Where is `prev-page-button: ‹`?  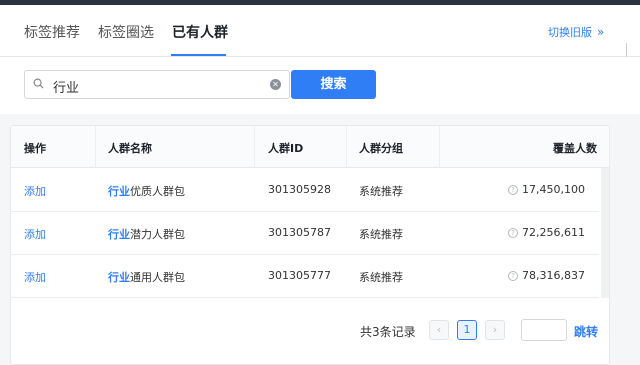 prev-page-button: ‹ is located at coordinates (439, 330).